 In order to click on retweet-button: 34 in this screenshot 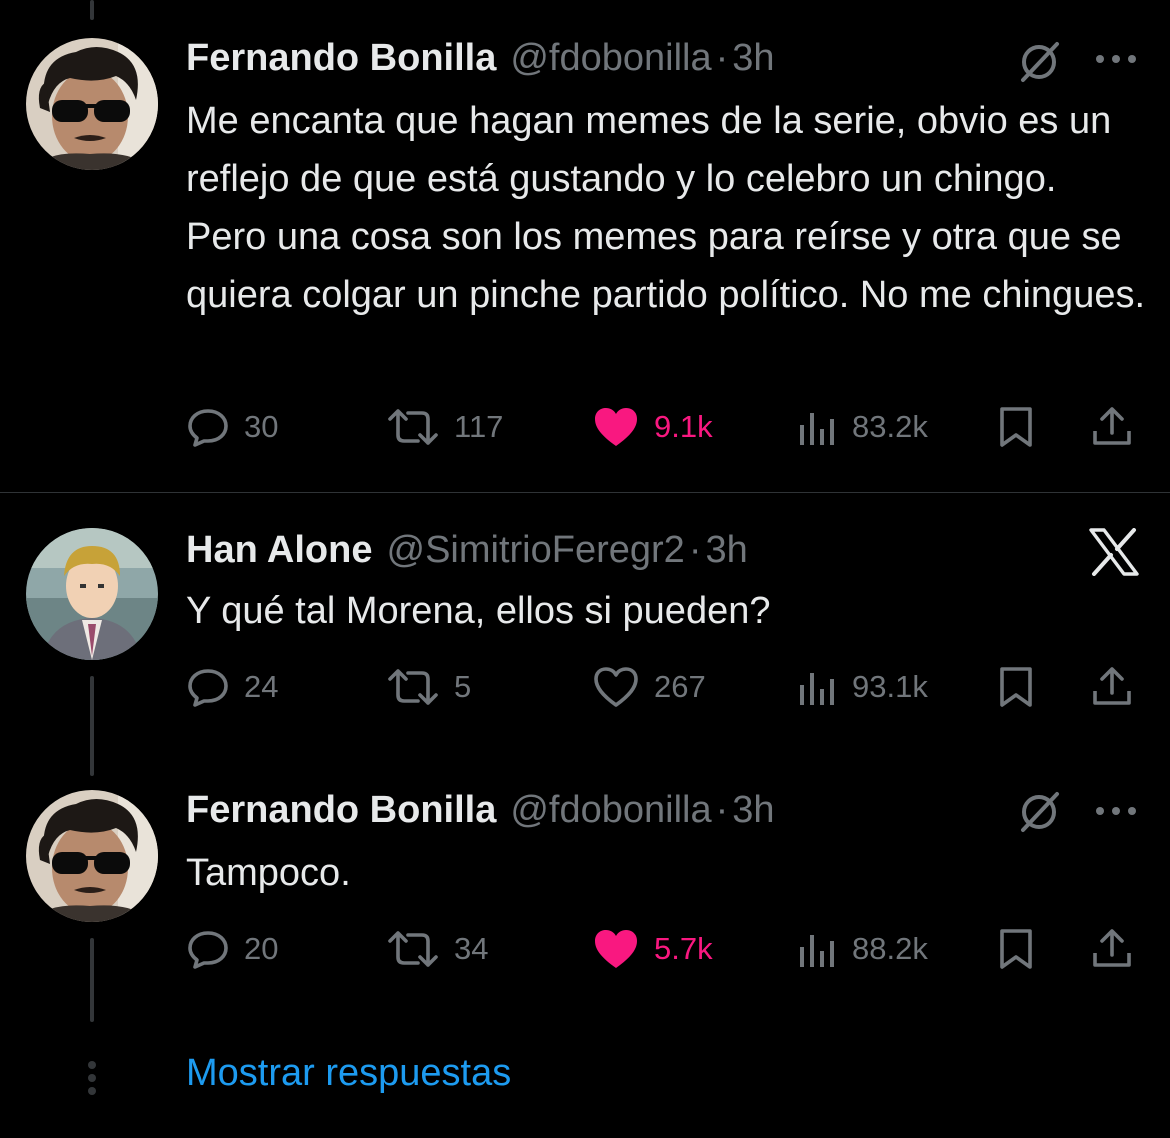, I will do `click(437, 949)`.